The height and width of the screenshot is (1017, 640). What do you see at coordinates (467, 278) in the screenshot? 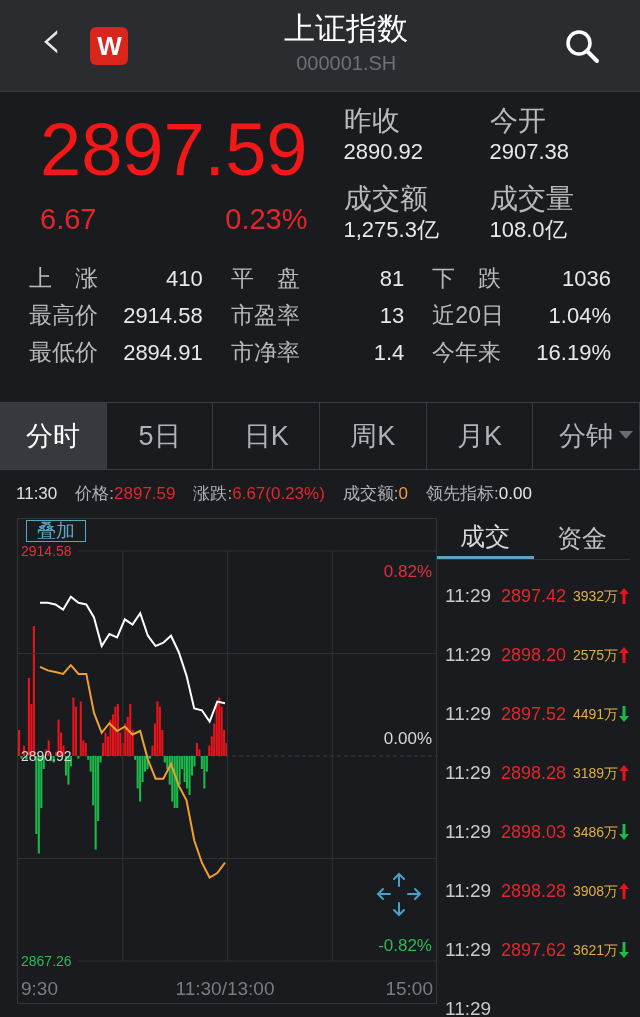
I see `stat-label: 下 跌` at bounding box center [467, 278].